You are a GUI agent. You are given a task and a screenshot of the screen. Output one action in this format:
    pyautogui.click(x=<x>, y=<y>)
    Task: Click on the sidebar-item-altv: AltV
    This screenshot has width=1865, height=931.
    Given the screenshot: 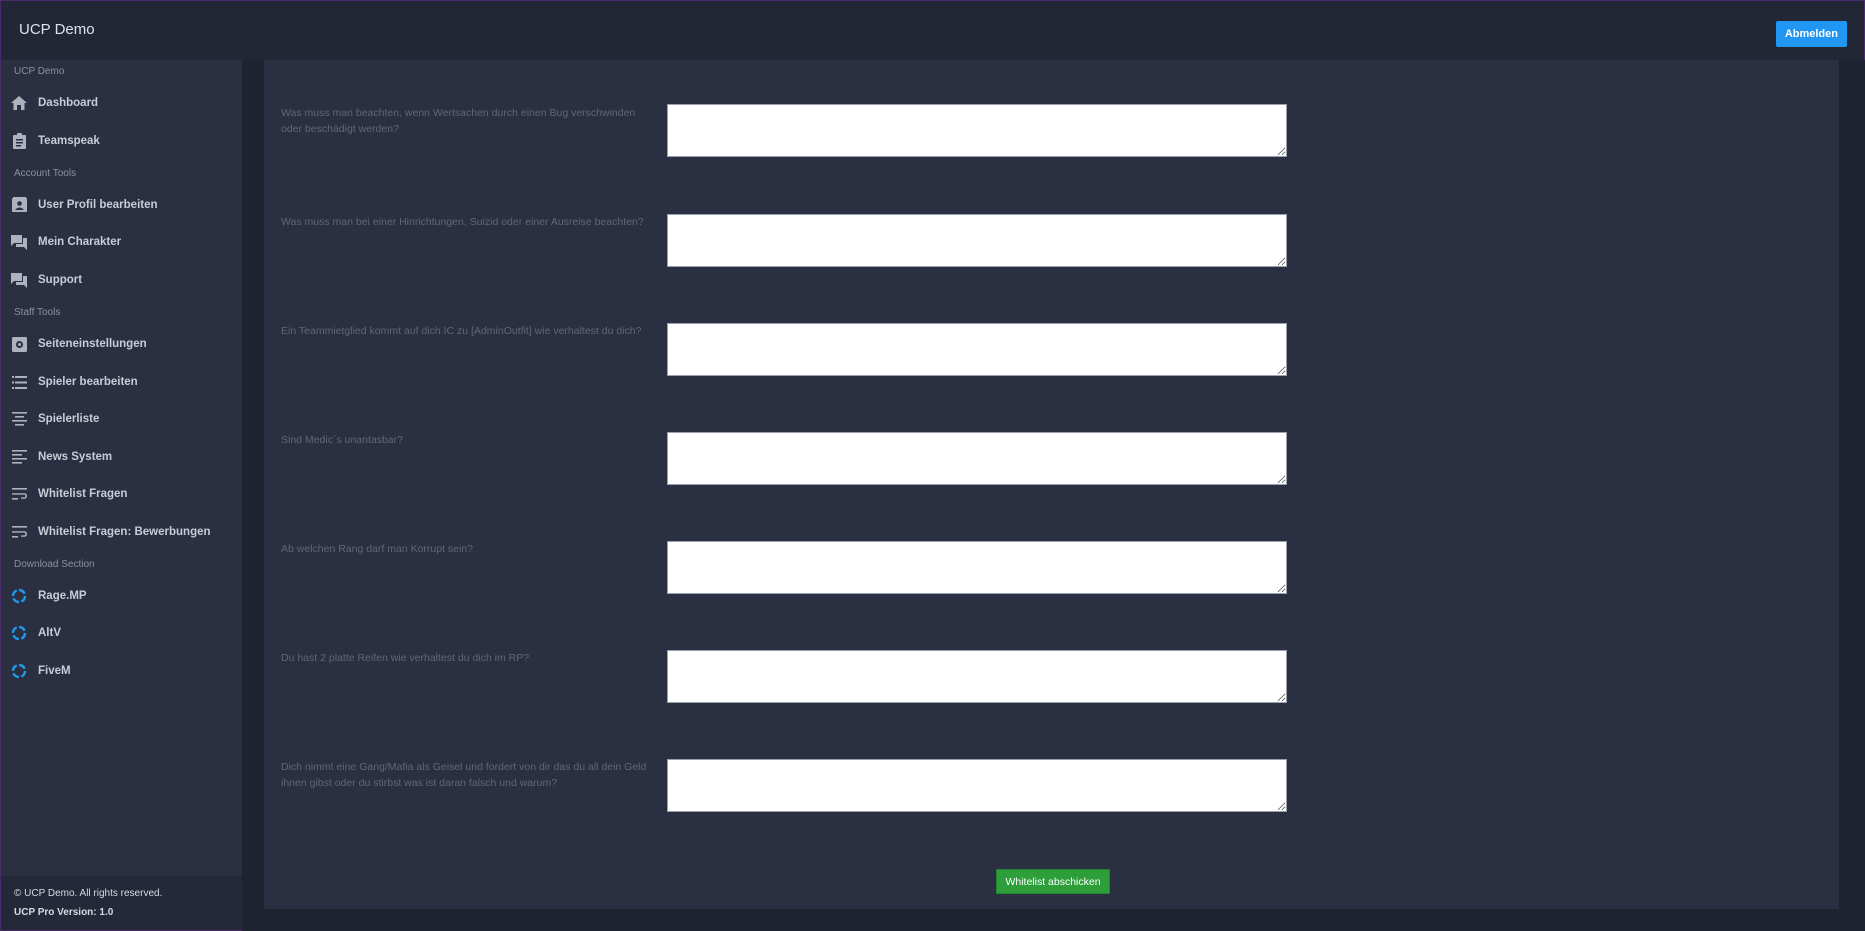 What is the action you would take?
    pyautogui.click(x=121, y=633)
    